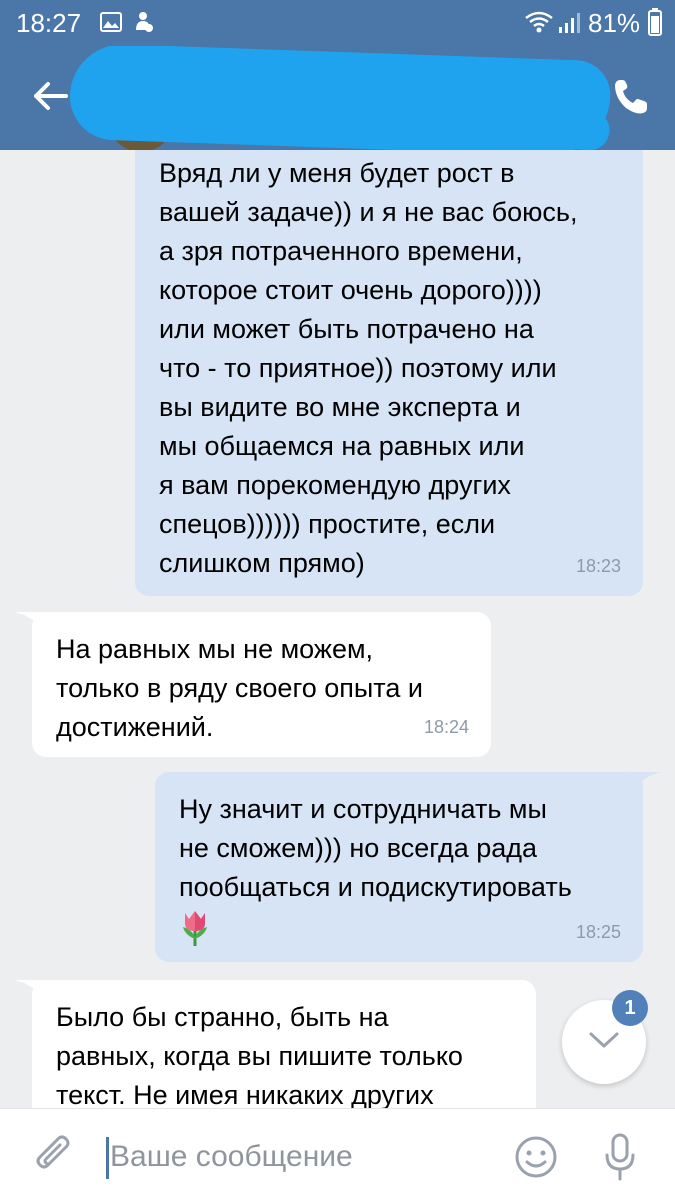  I want to click on emoji-icon, so click(536, 1157).